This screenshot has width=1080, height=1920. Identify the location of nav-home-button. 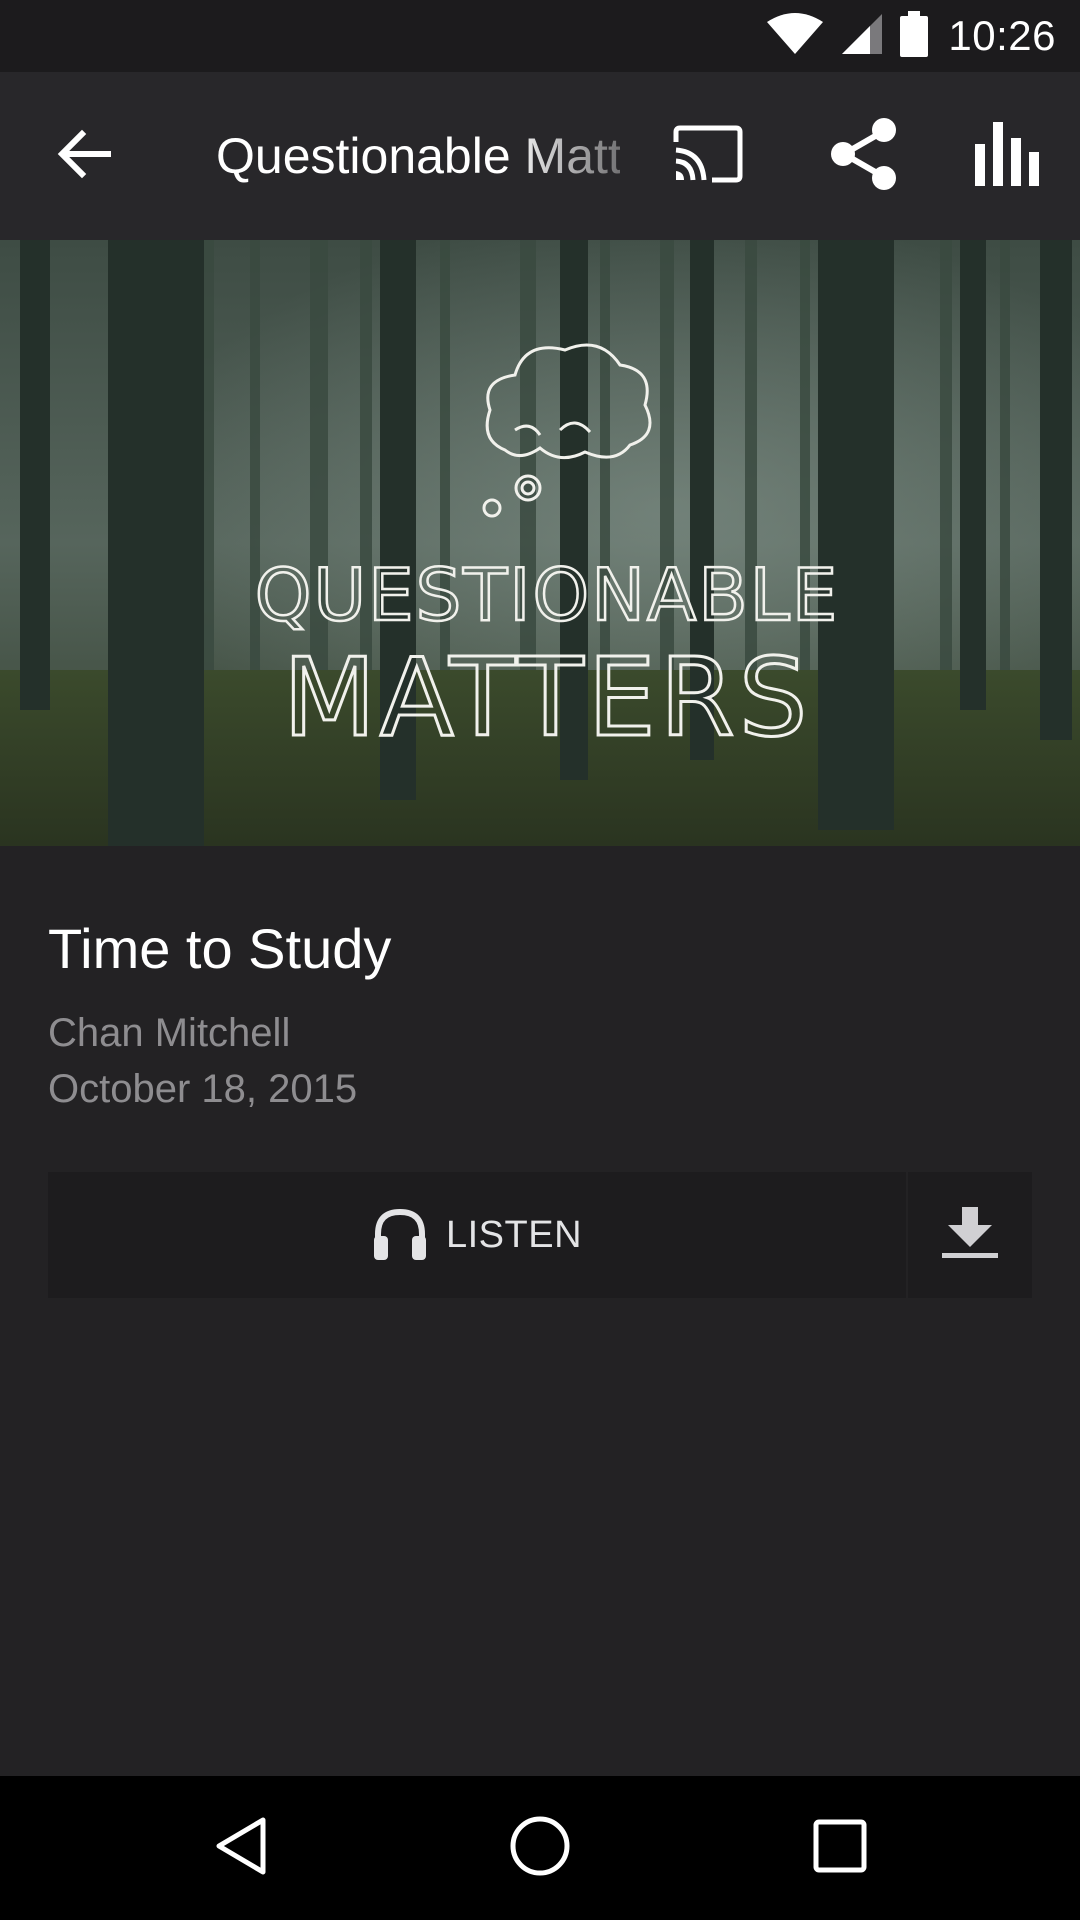
(540, 1848).